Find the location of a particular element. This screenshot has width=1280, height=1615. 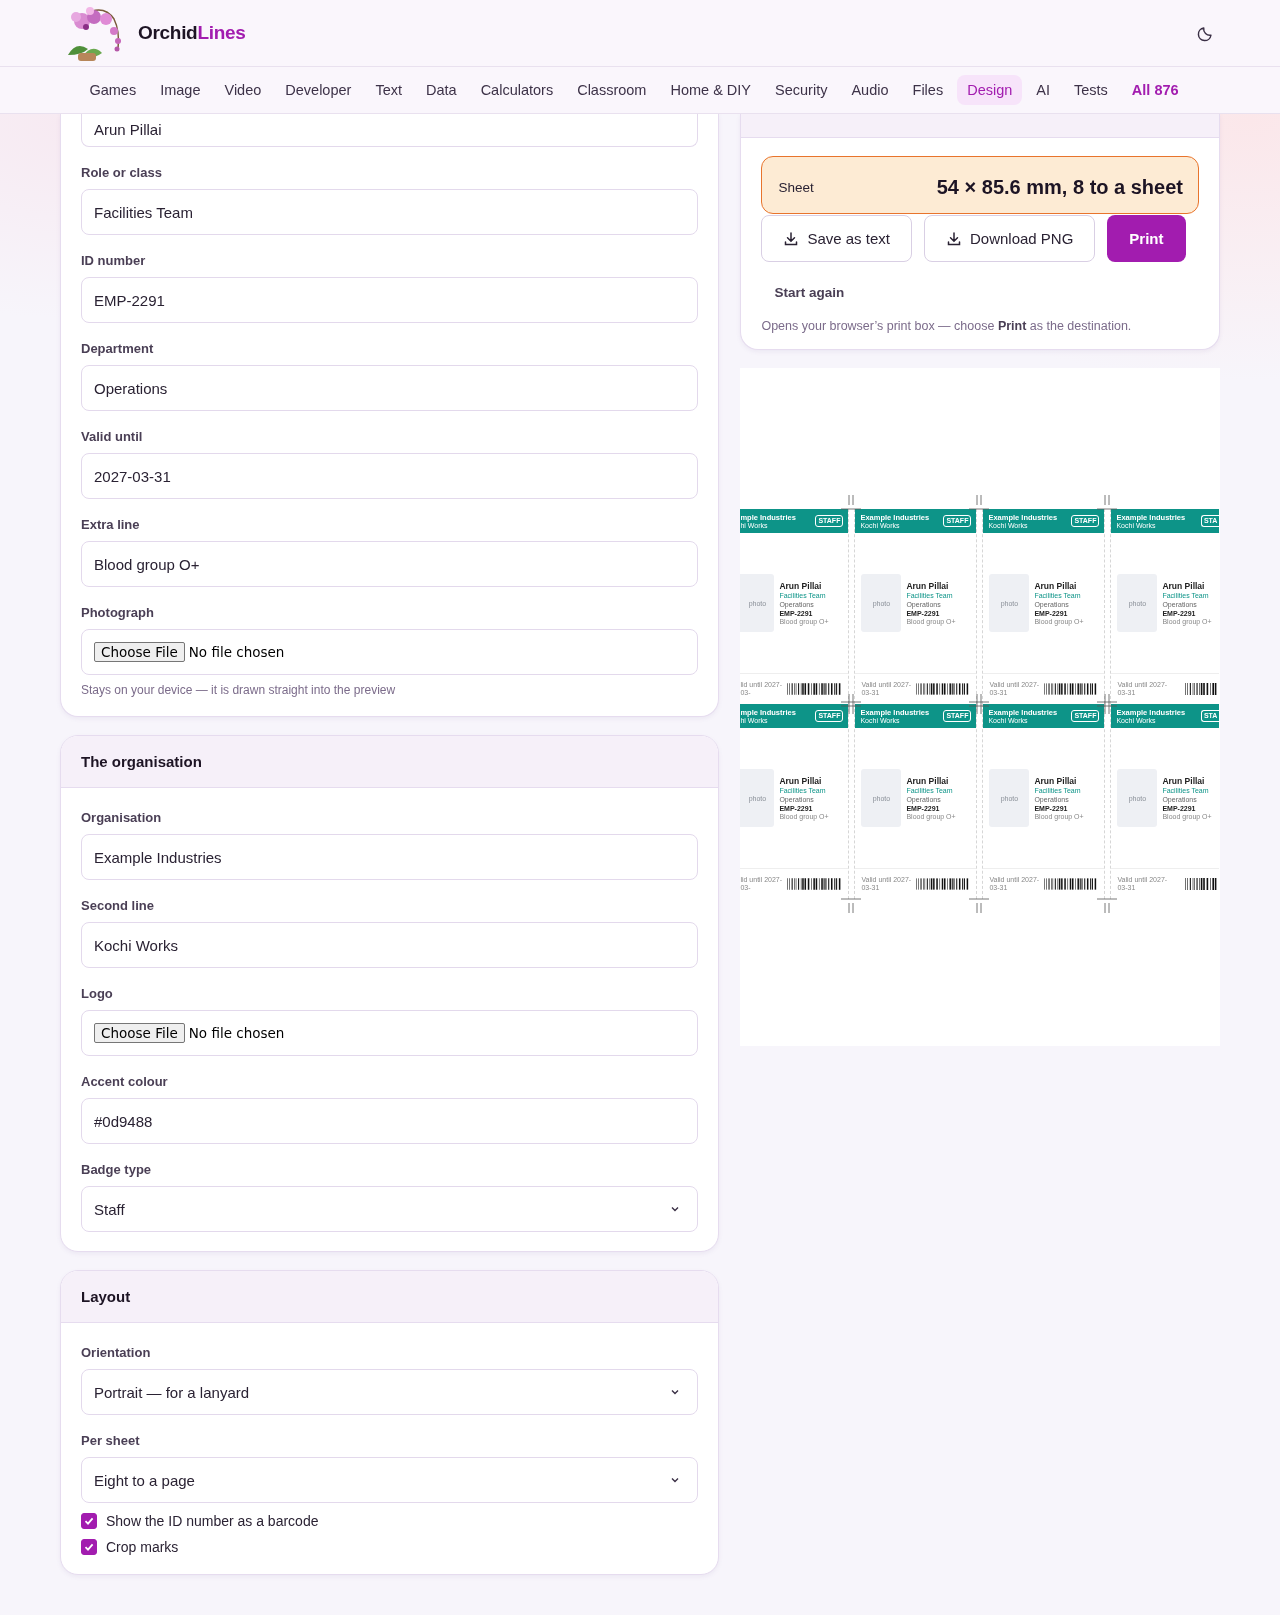

text-field: Blood group O+ is located at coordinates (390, 564).